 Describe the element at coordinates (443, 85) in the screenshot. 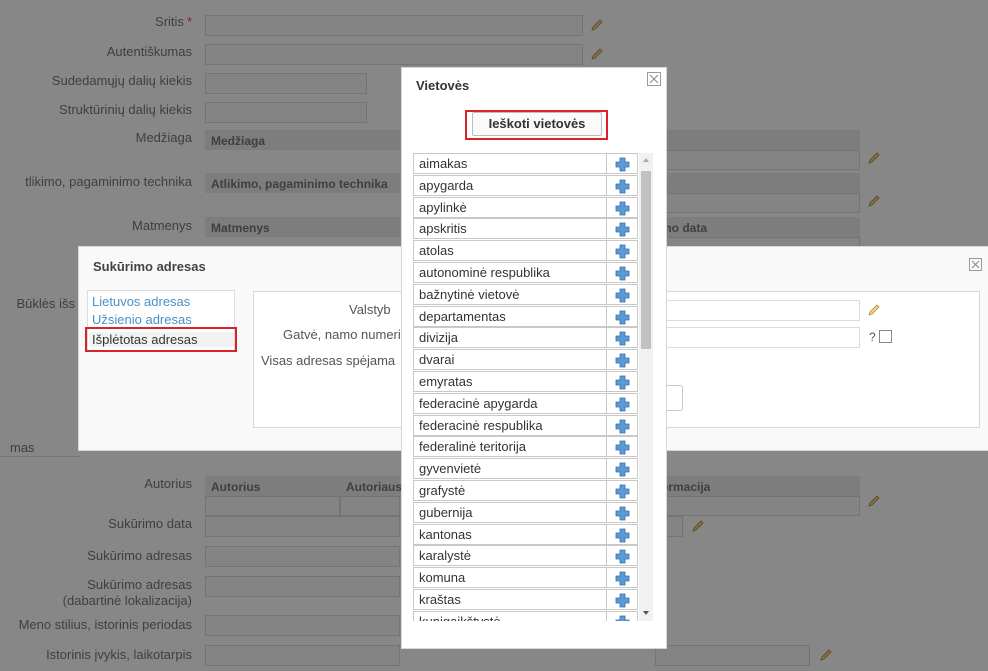

I see `places-dialog-title: Vietovės` at that location.